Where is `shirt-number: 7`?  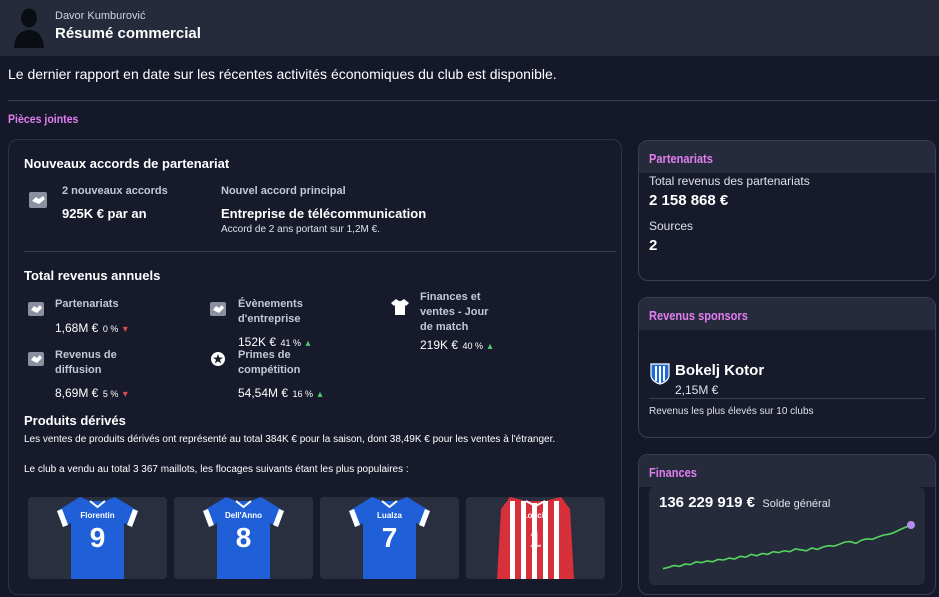
shirt-number: 7 is located at coordinates (390, 537).